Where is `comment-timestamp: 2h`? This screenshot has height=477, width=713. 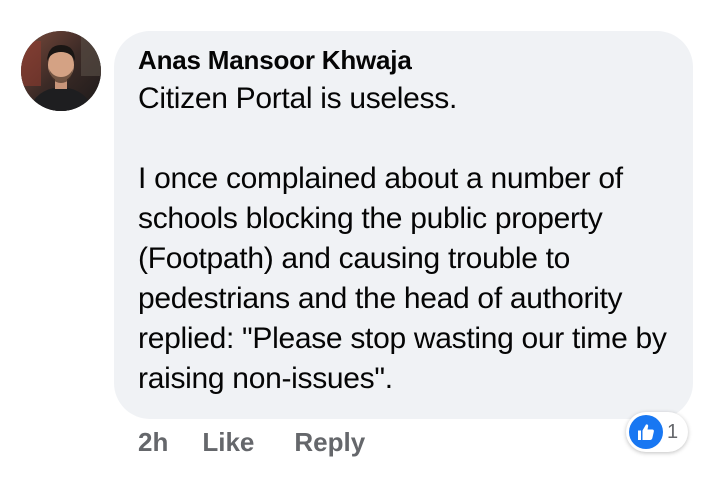
comment-timestamp: 2h is located at coordinates (153, 442).